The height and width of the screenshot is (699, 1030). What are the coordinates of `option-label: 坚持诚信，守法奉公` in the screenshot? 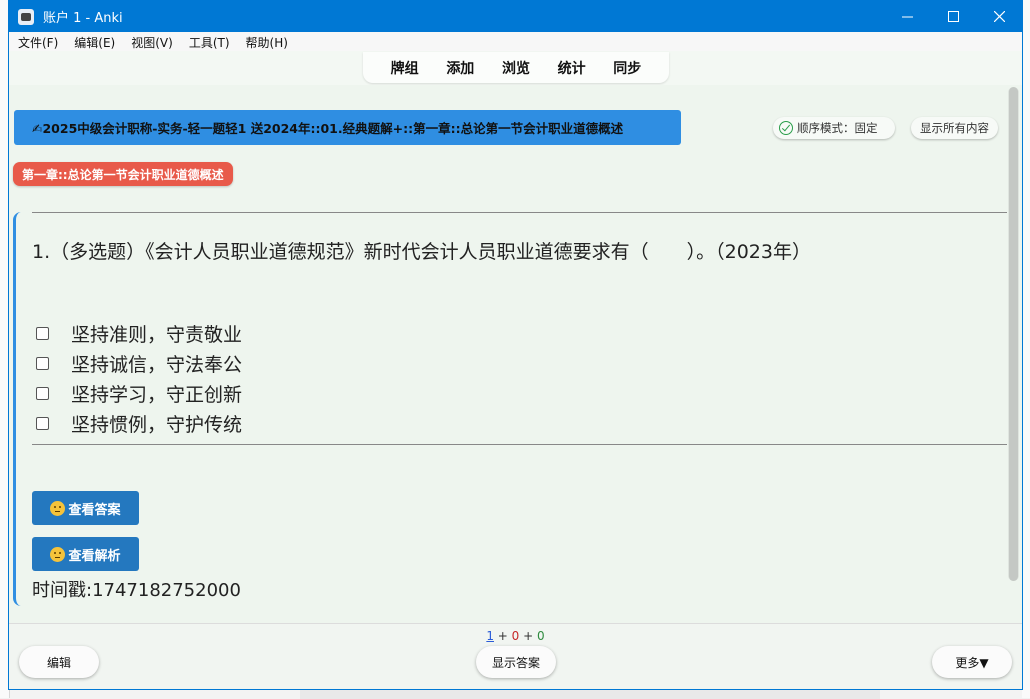 It's located at (157, 365).